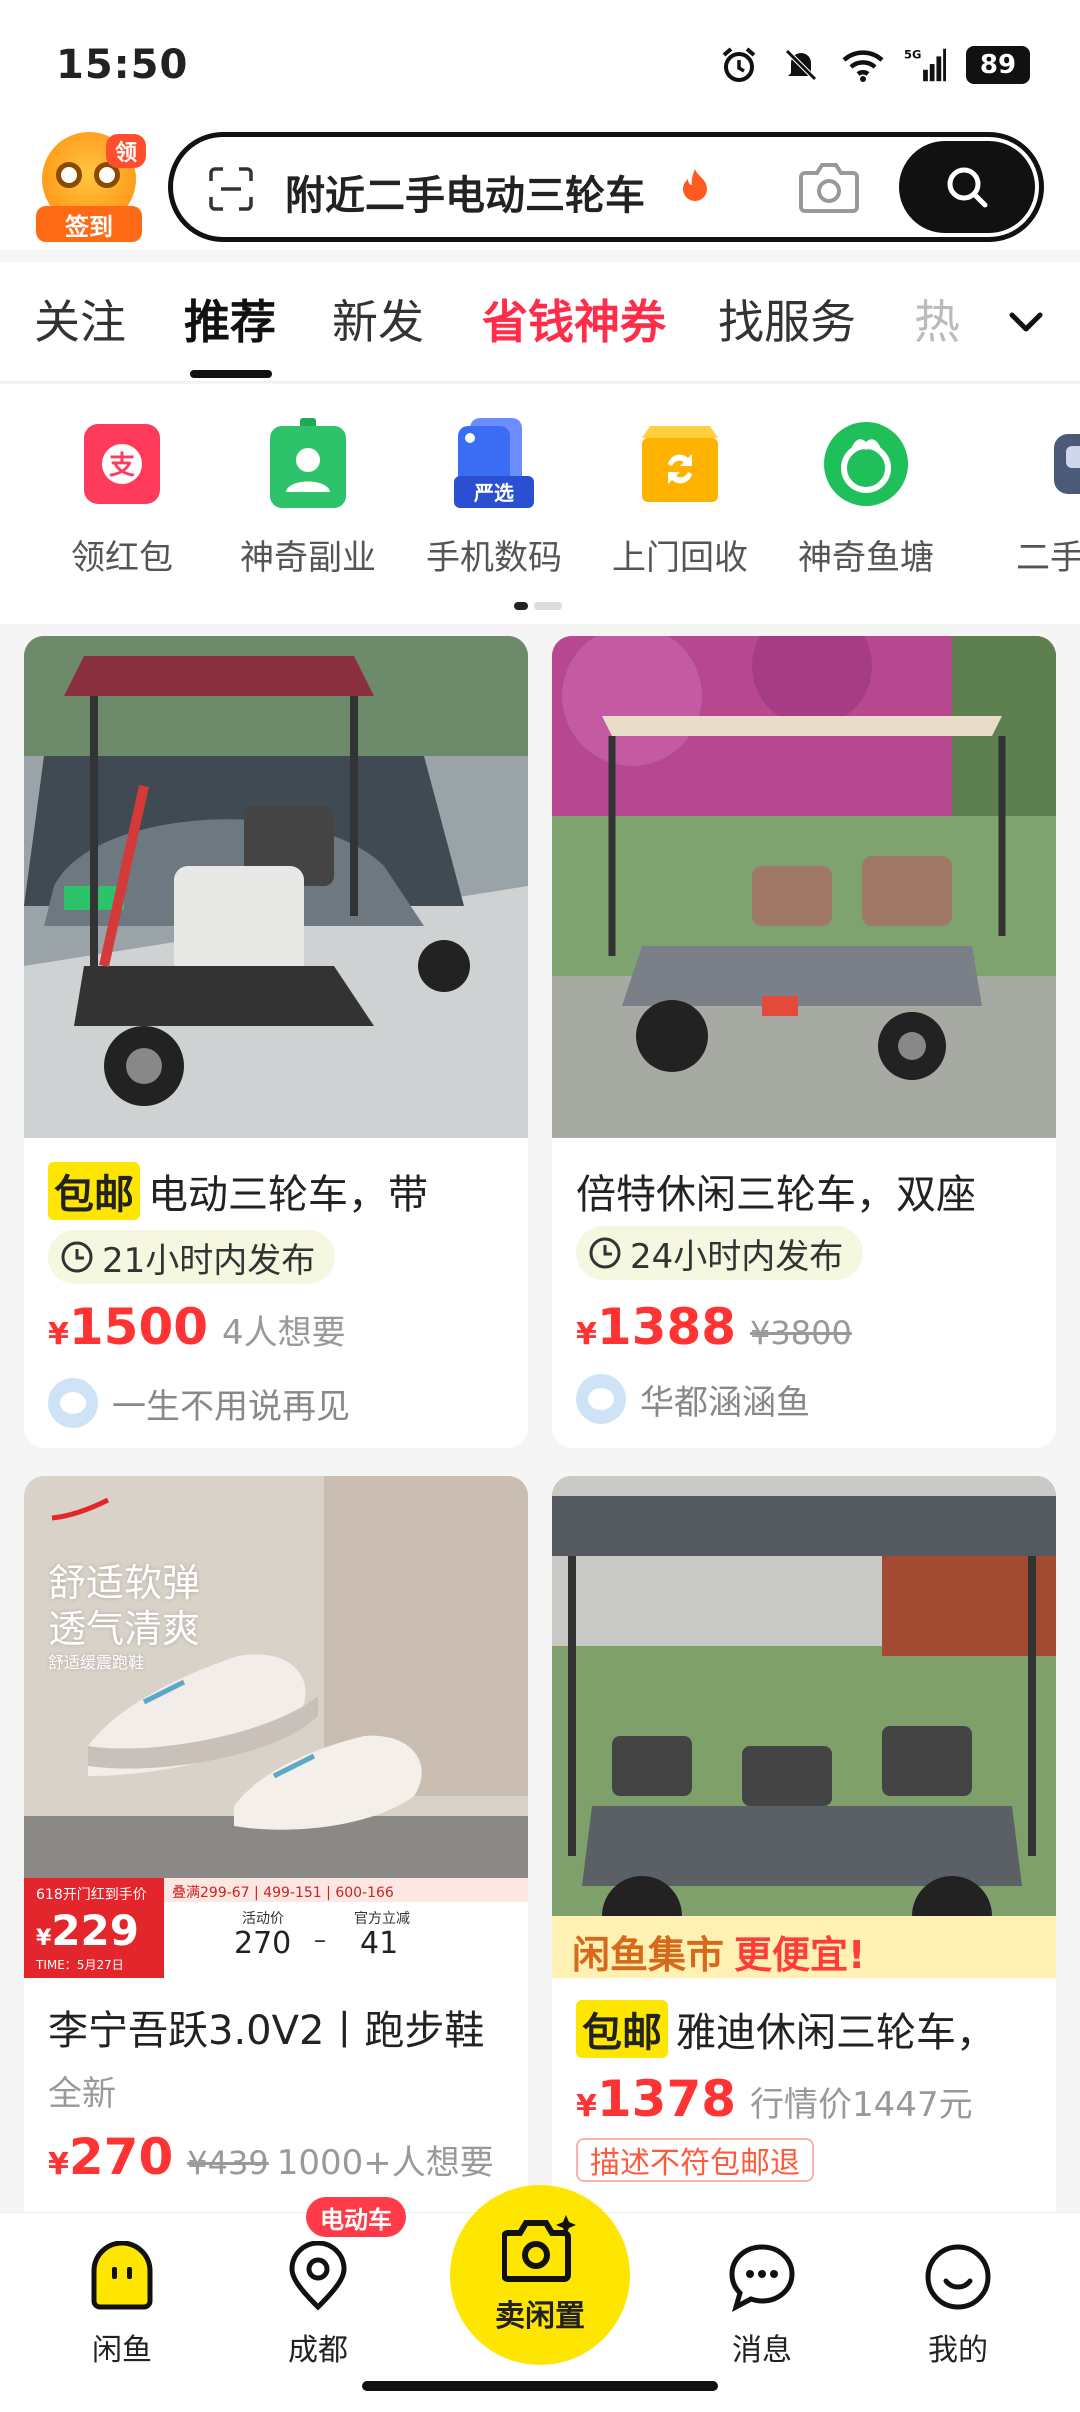 This screenshot has height=2412, width=1080. I want to click on shortcut-digital: 严选 手机数码, so click(494, 498).